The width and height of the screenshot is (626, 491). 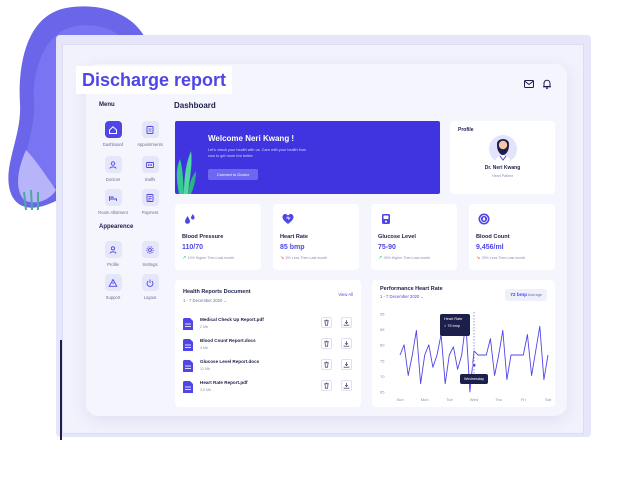 I want to click on y-tick-label: 75, so click(x=382, y=360).